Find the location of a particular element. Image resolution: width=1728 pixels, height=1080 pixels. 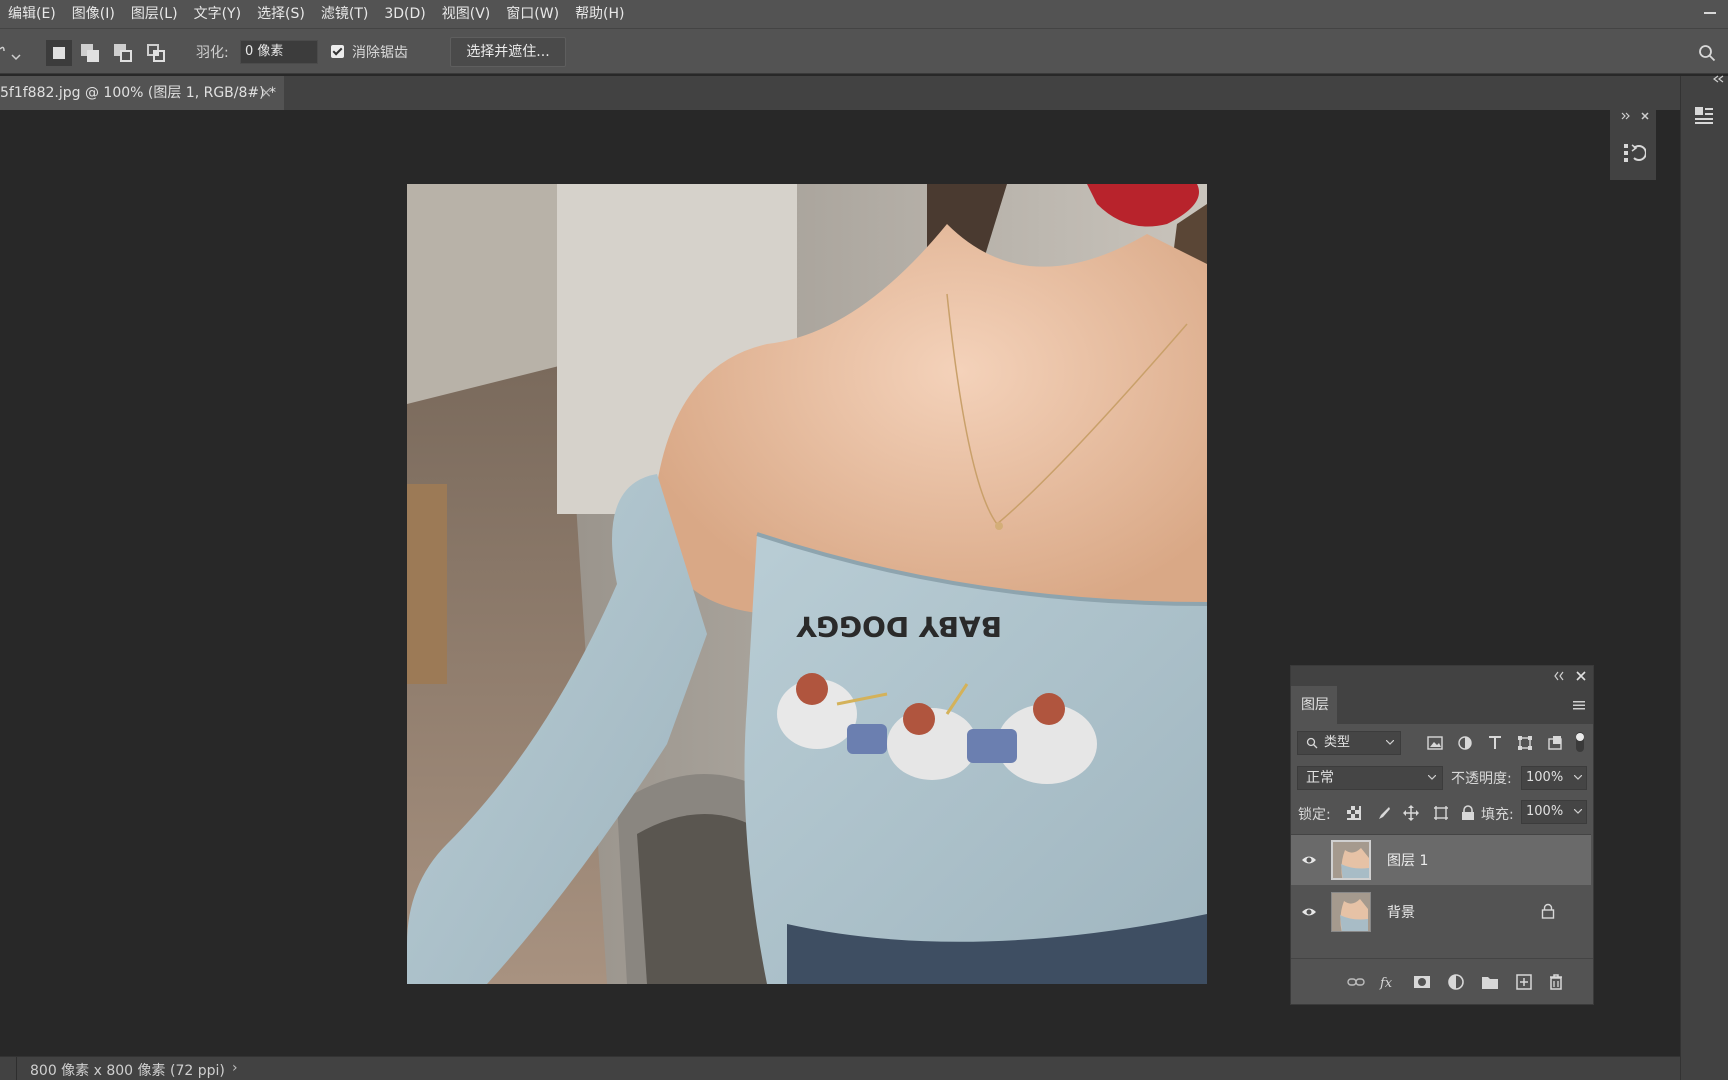

lock-artboard-icon is located at coordinates (1441, 813).